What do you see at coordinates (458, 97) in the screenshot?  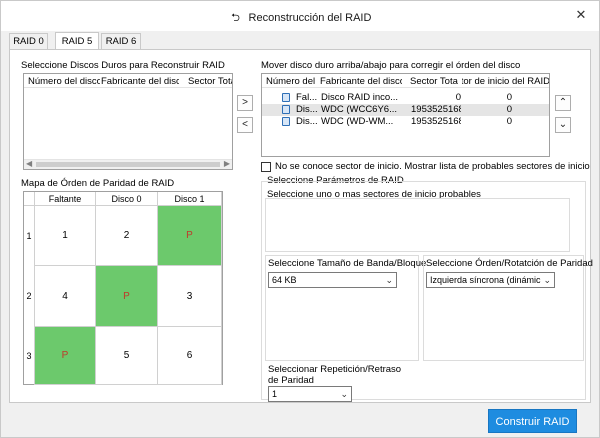 I see `disk-total: 0` at bounding box center [458, 97].